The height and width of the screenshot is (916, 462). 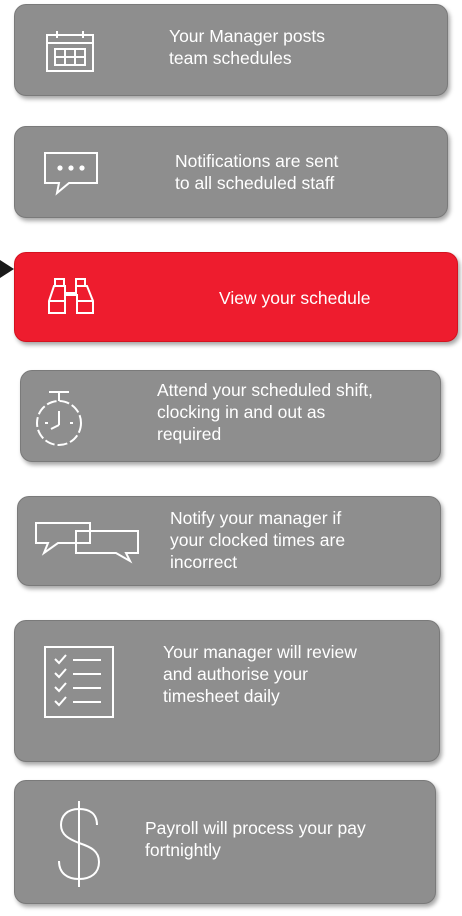 What do you see at coordinates (70, 52) in the screenshot?
I see `calendar-icon` at bounding box center [70, 52].